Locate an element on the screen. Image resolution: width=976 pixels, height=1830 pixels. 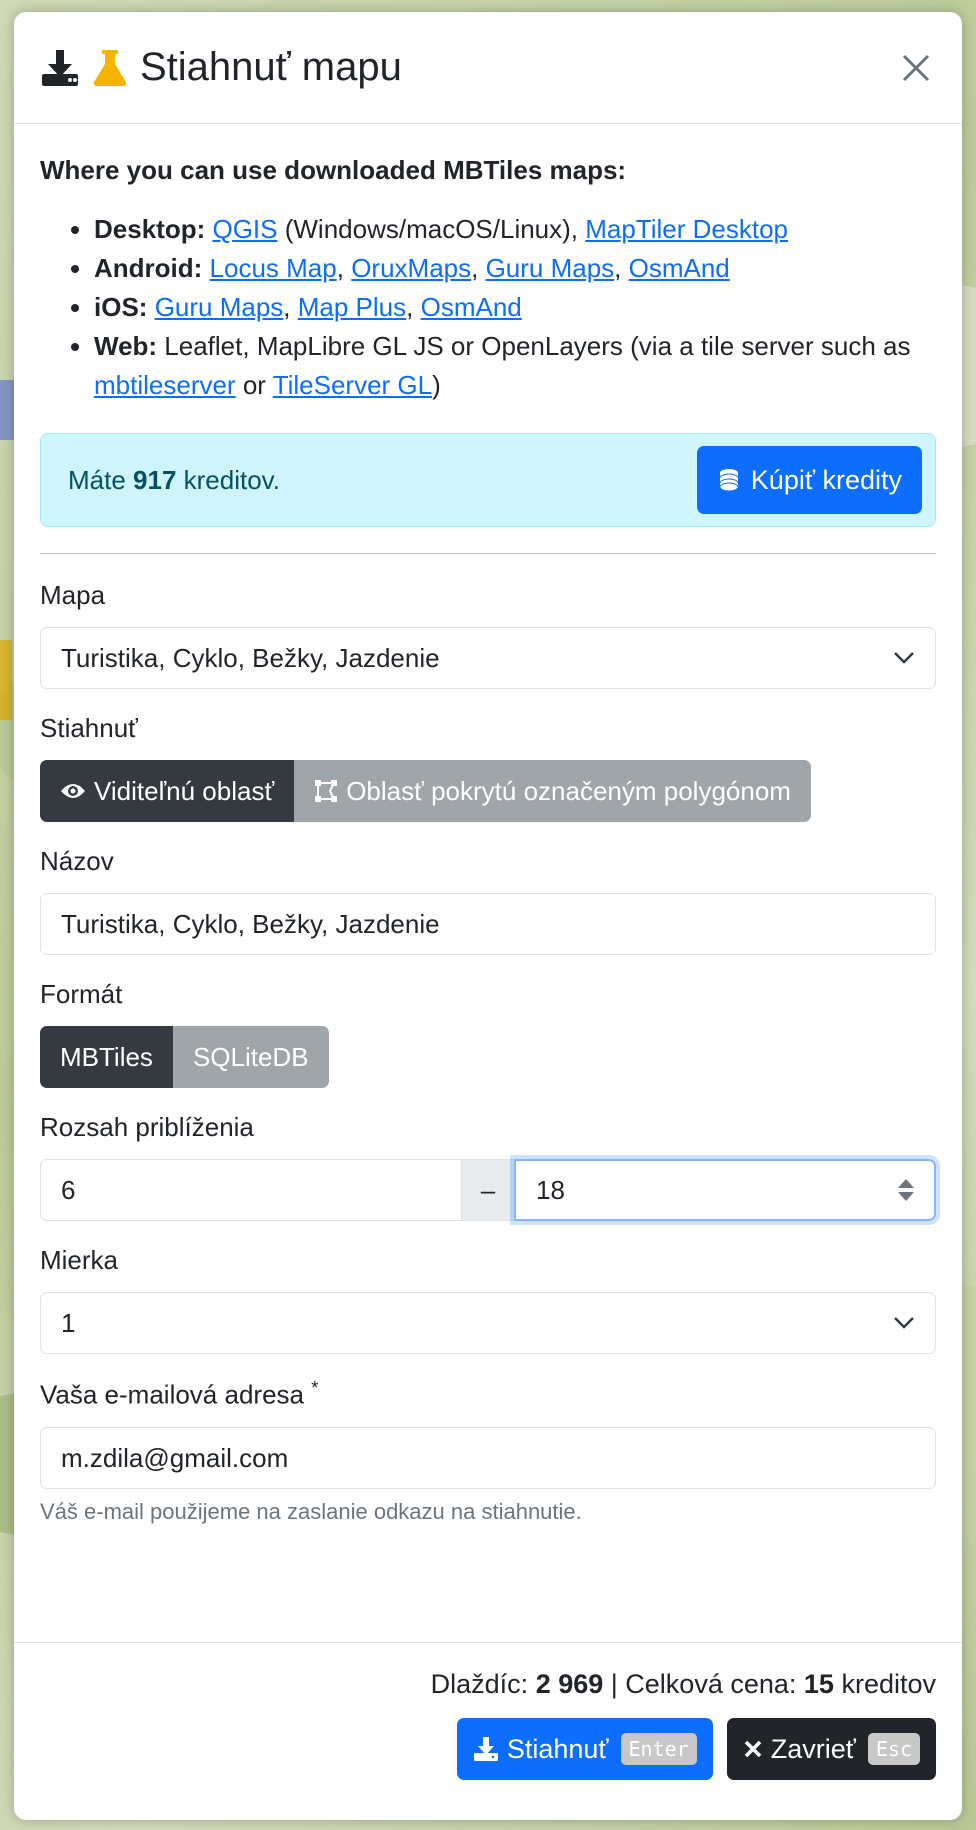
required-marker: * is located at coordinates (315, 1388).